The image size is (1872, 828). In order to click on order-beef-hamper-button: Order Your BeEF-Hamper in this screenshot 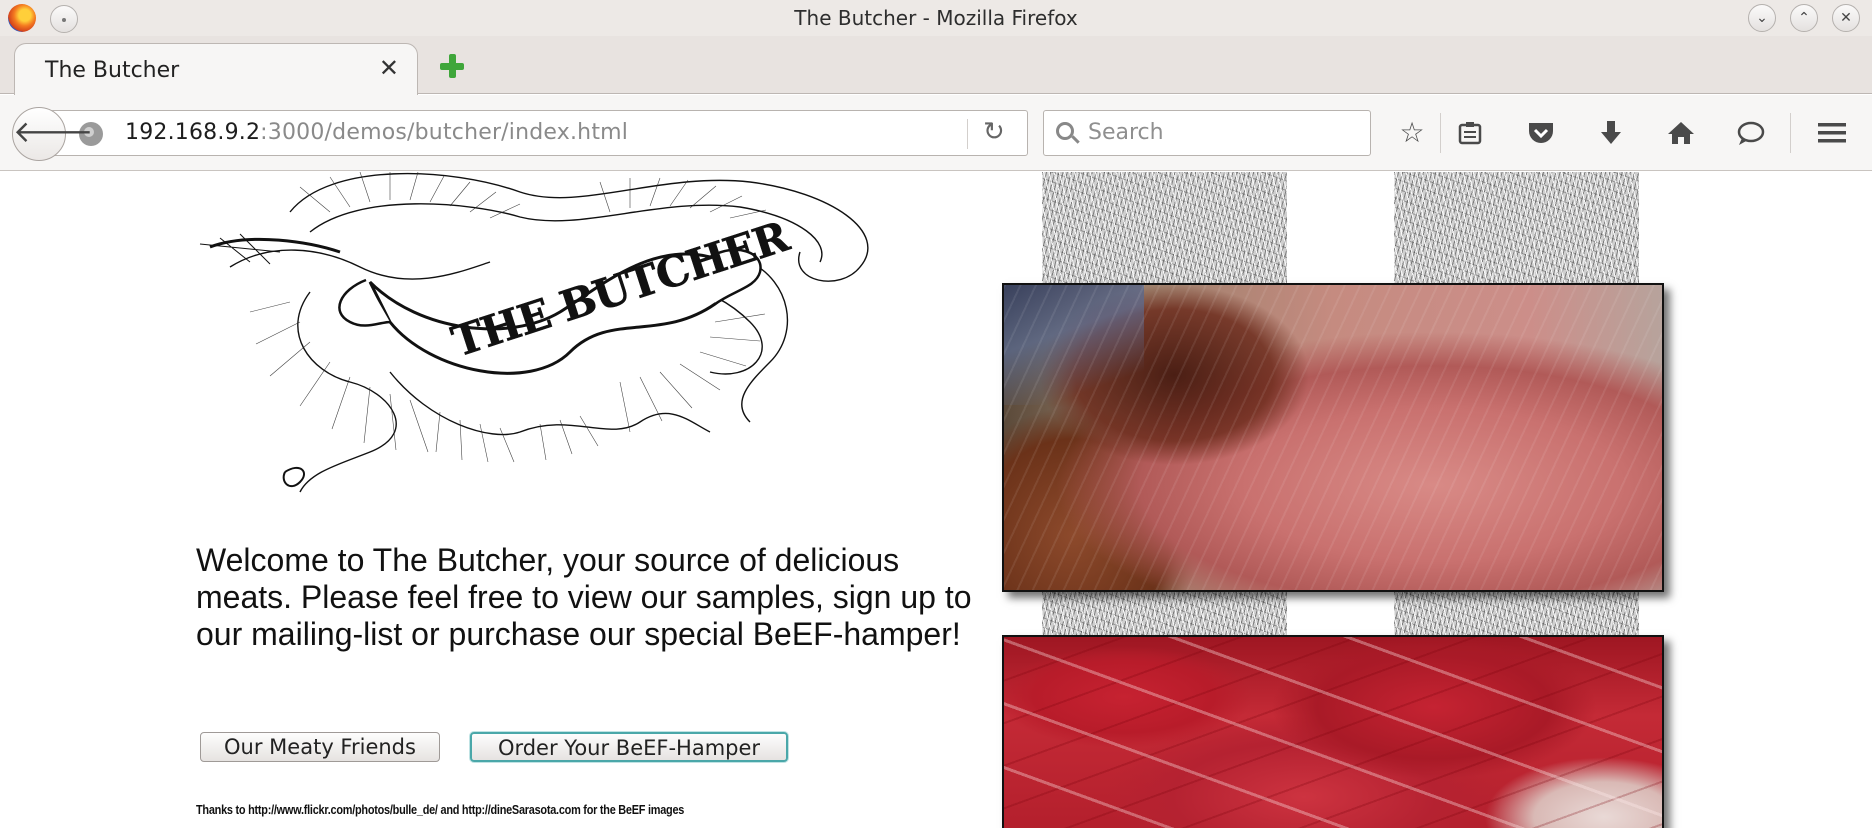, I will do `click(629, 747)`.